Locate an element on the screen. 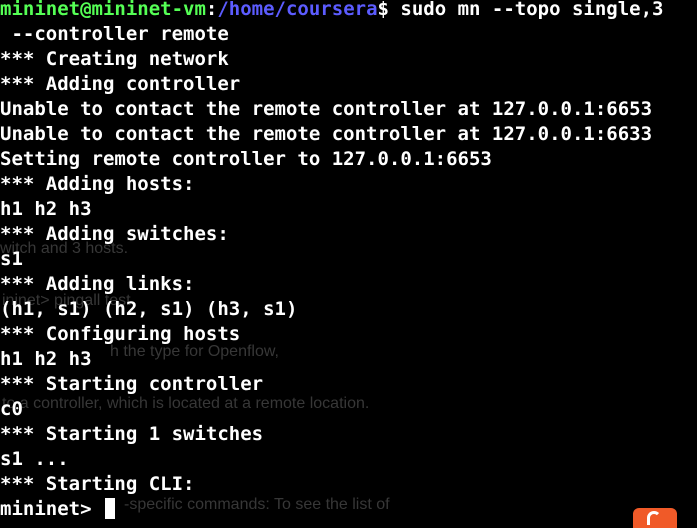 This screenshot has height=528, width=697. prompt-user-host: mininet@mininet-vm is located at coordinates (103, 10).